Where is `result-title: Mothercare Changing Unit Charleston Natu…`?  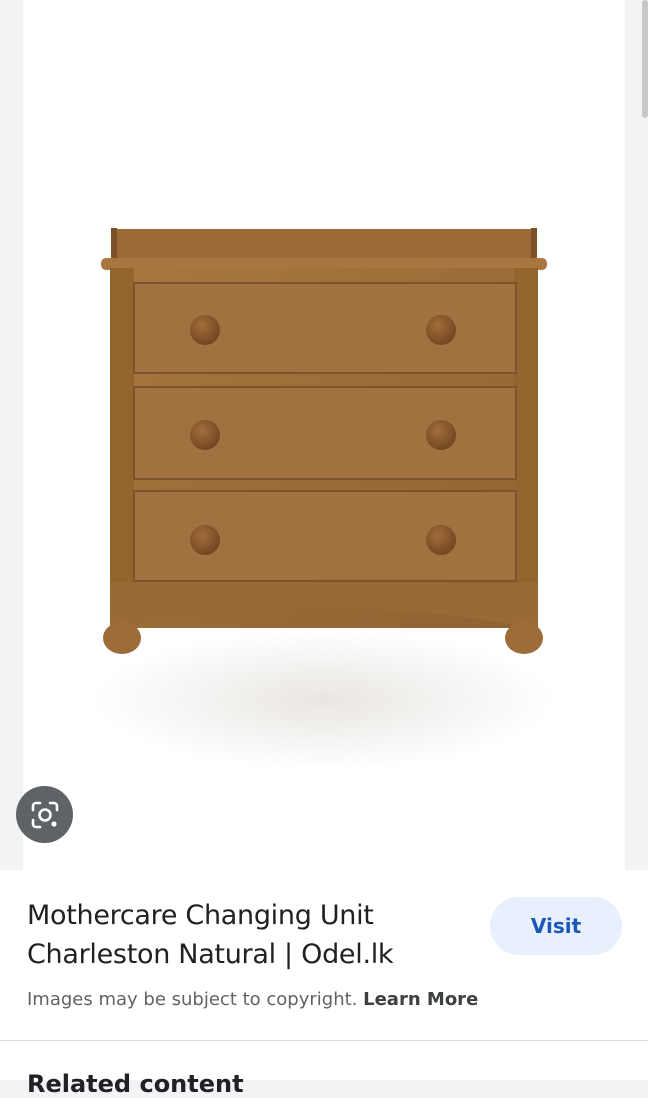
result-title: Mothercare Changing Unit Charleston Natu… is located at coordinates (237, 935).